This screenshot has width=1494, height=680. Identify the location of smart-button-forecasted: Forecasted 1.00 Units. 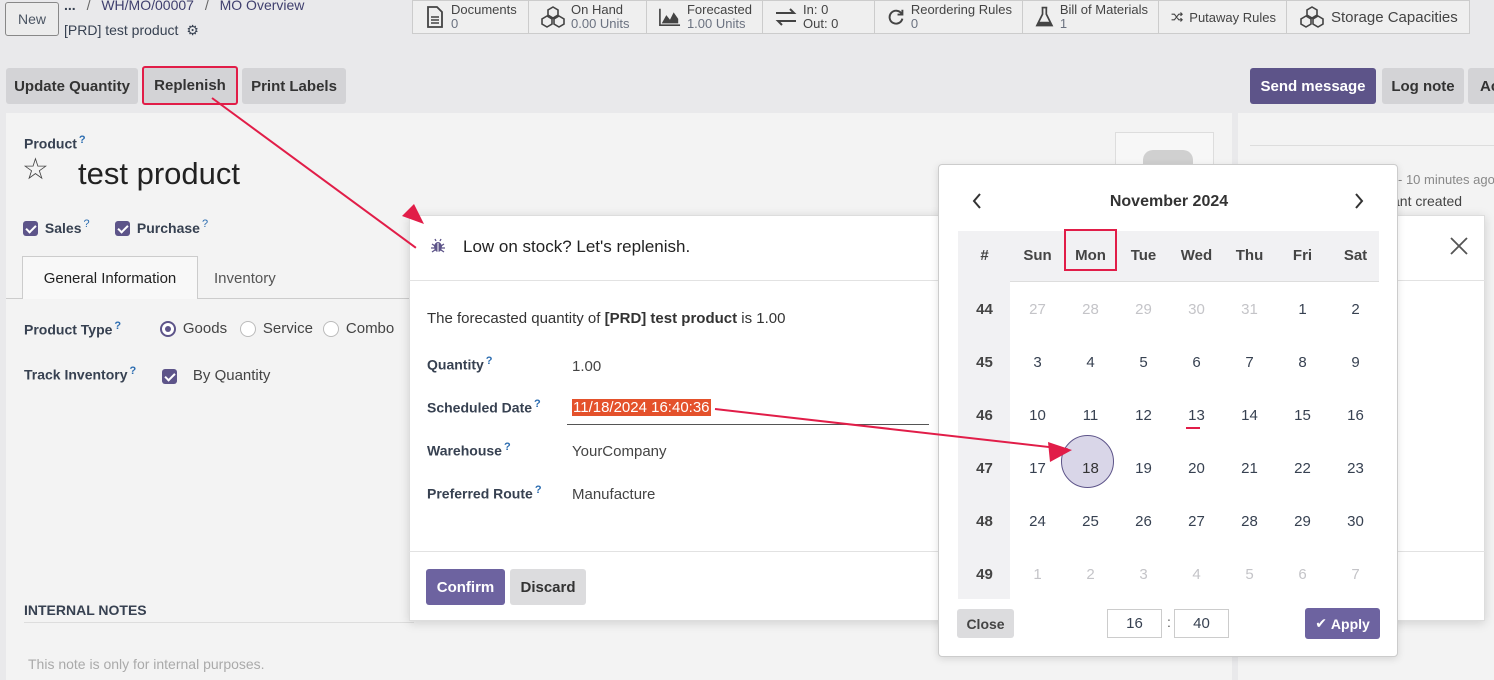
(705, 17).